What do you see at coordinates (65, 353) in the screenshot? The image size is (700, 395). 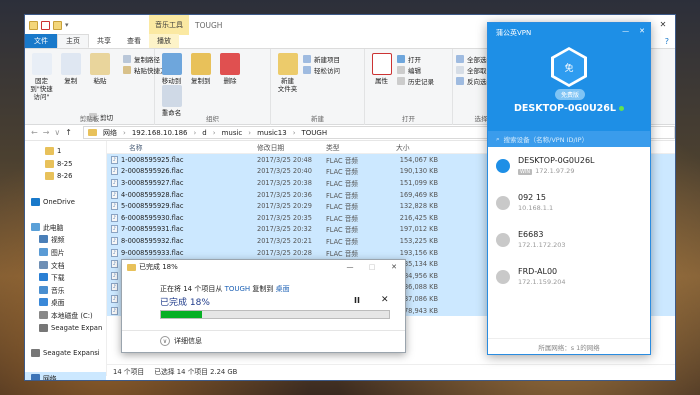 I see `sidebar-item: Seagate Expansi` at bounding box center [65, 353].